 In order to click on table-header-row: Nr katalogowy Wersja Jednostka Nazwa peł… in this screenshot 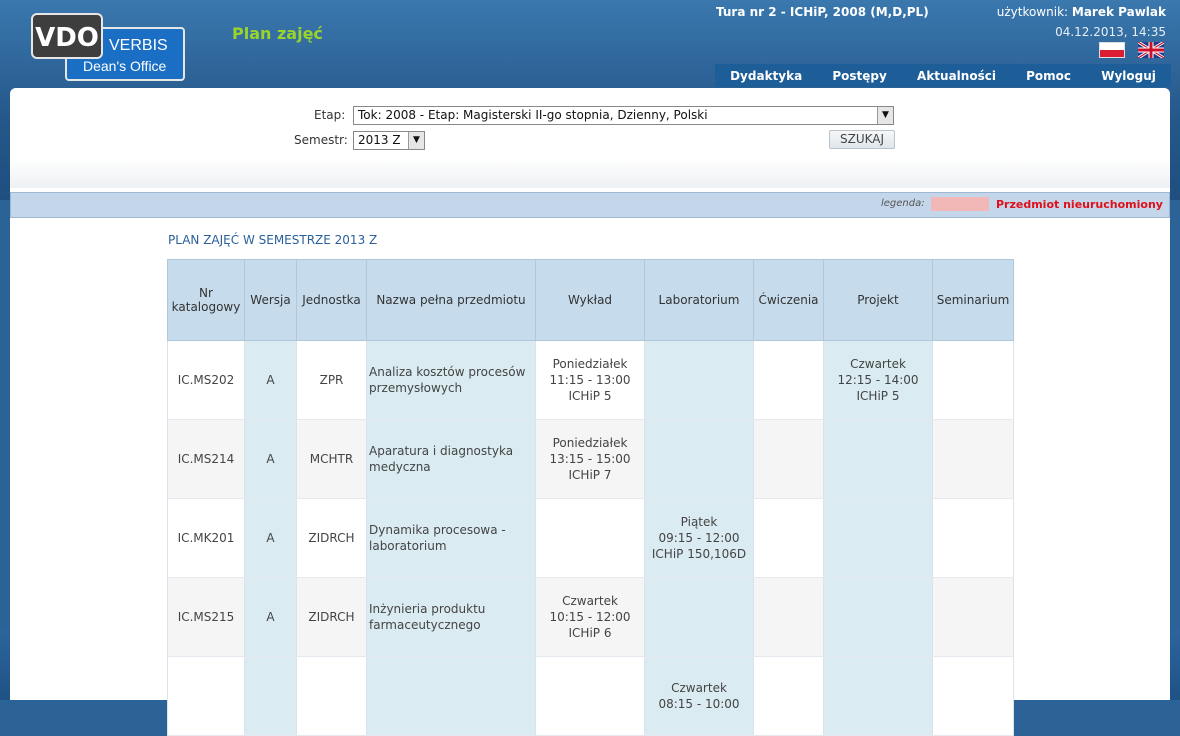, I will do `click(590, 300)`.